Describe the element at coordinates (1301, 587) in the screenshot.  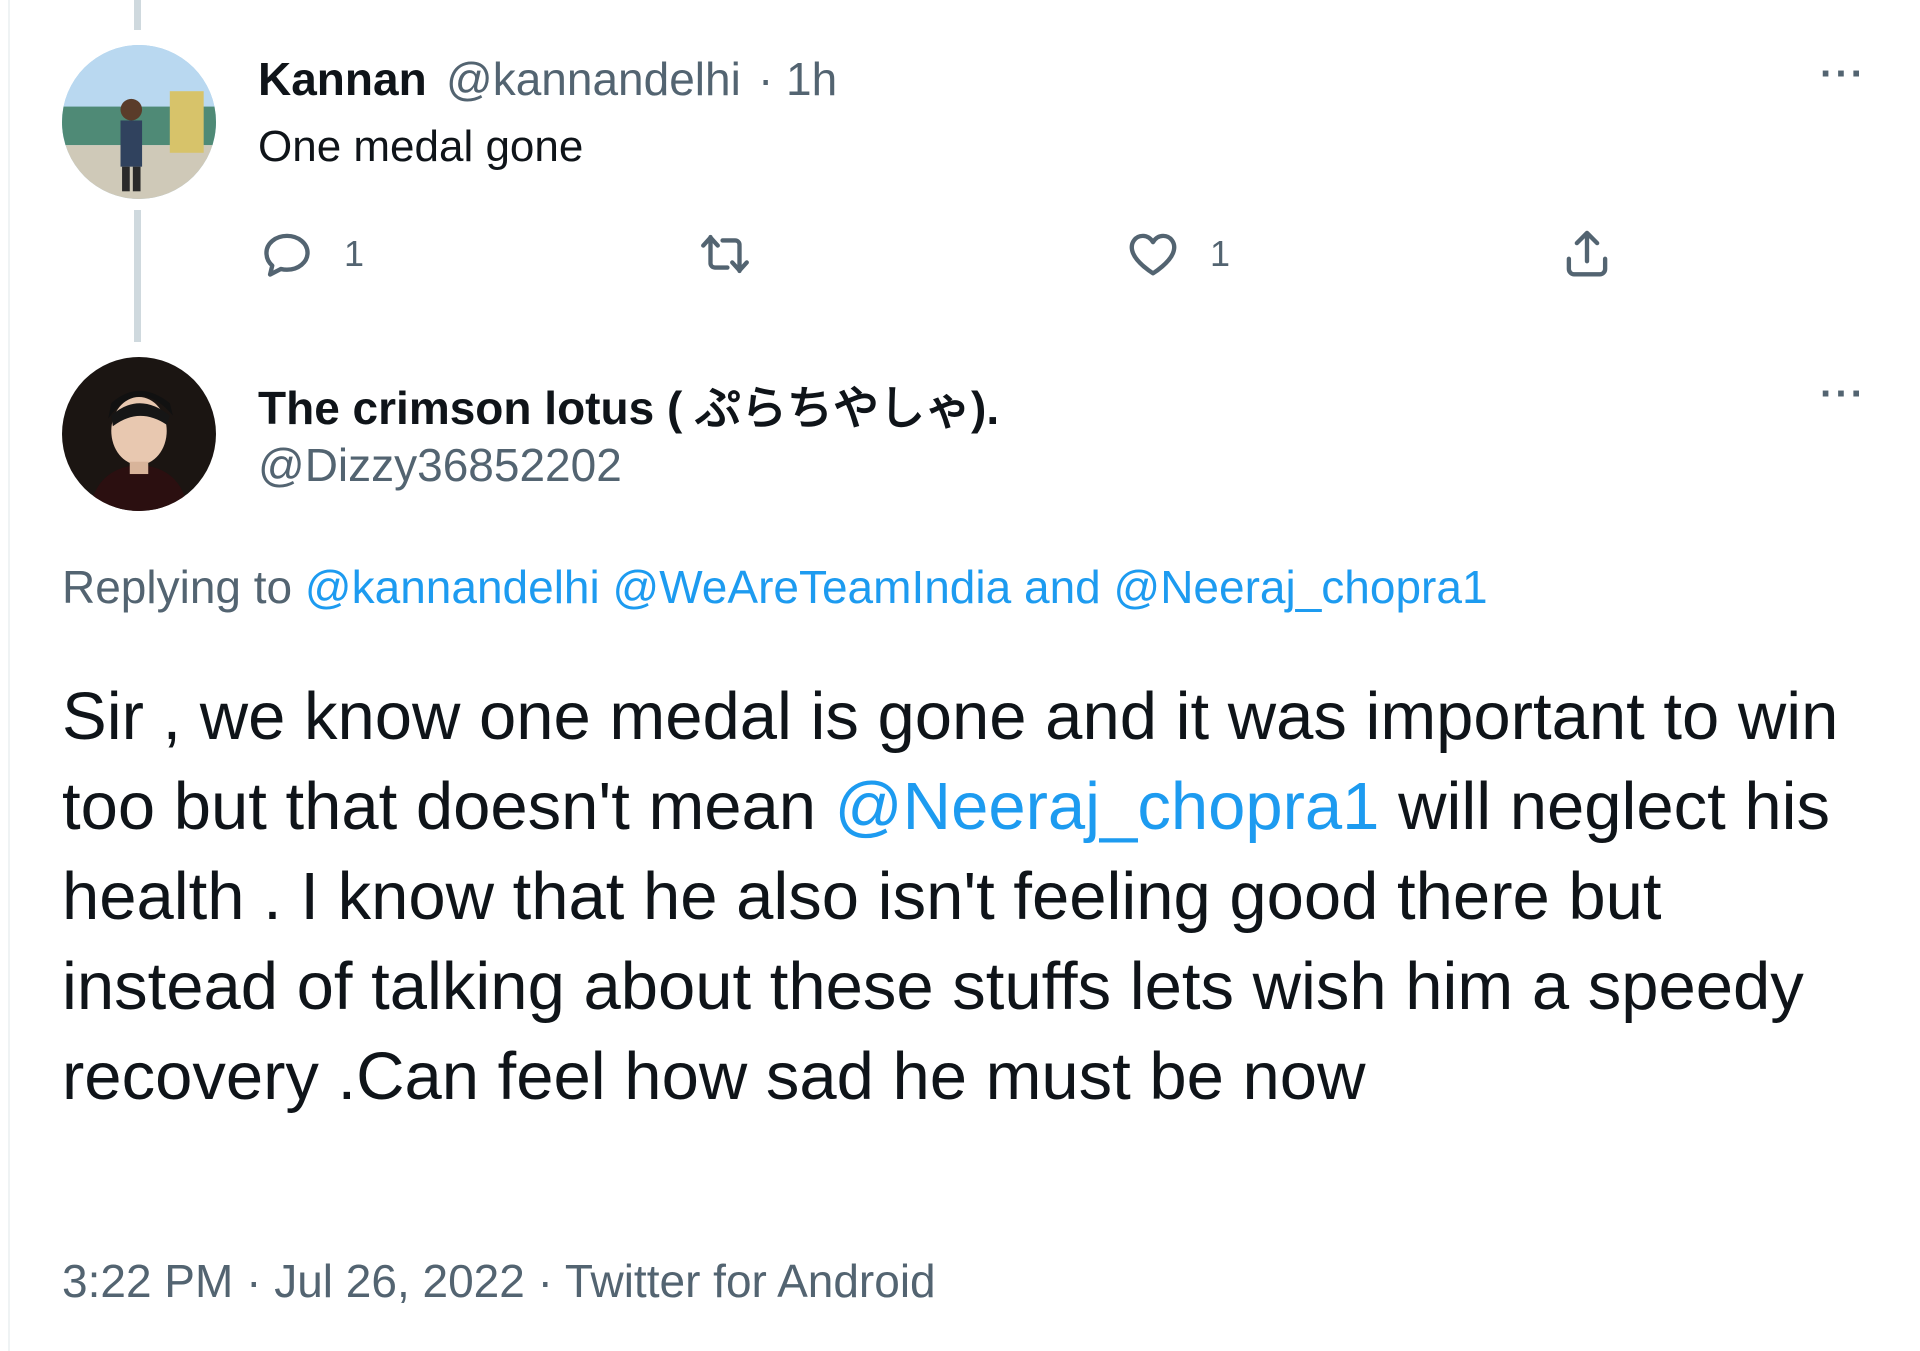
I see `replying-to-user-neeraj: @Neeraj_chopra1` at that location.